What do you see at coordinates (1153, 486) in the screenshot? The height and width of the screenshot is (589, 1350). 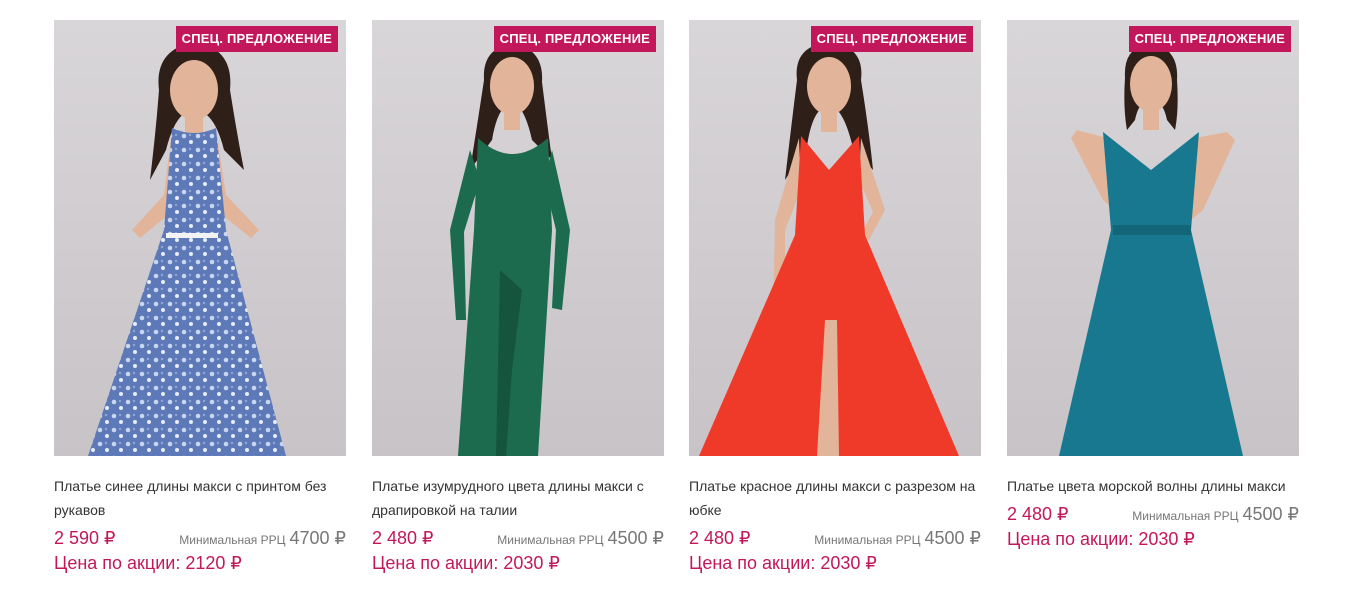 I see `product-title-link: Платье цвета морской волны длины макси` at bounding box center [1153, 486].